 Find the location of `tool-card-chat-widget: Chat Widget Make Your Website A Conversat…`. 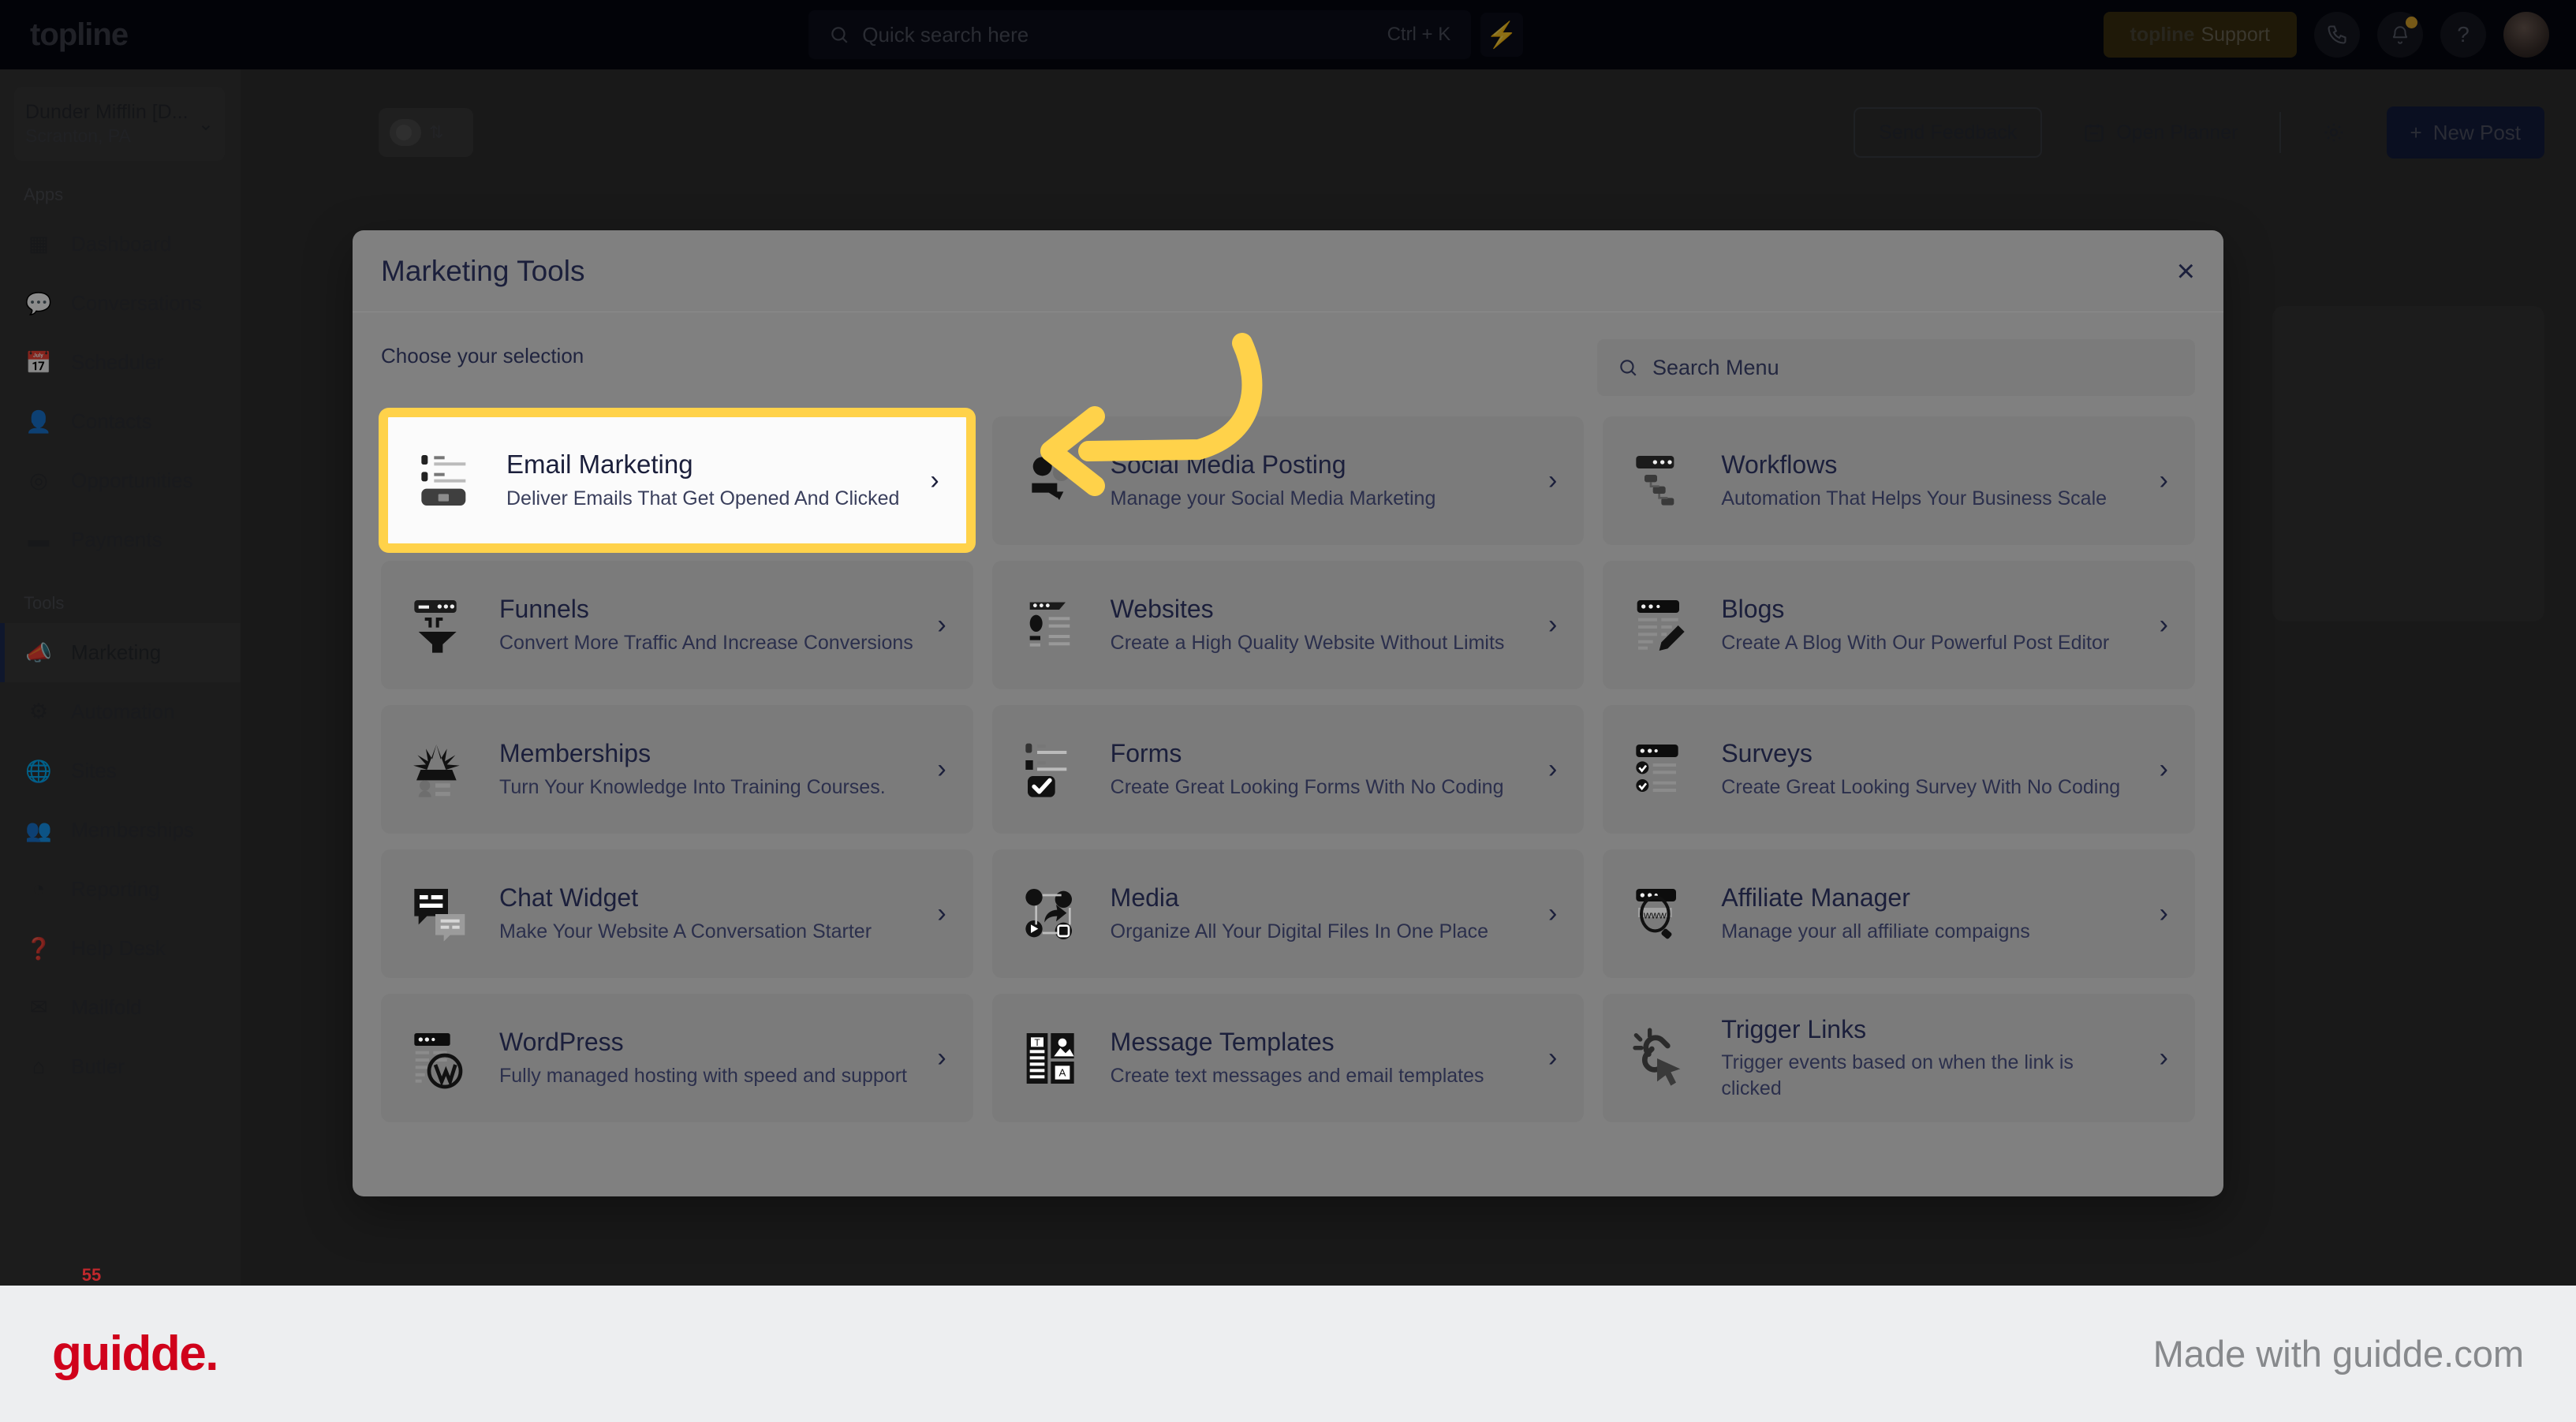

tool-card-chat-widget: Chat Widget Make Your Website A Conversat… is located at coordinates (677, 913).